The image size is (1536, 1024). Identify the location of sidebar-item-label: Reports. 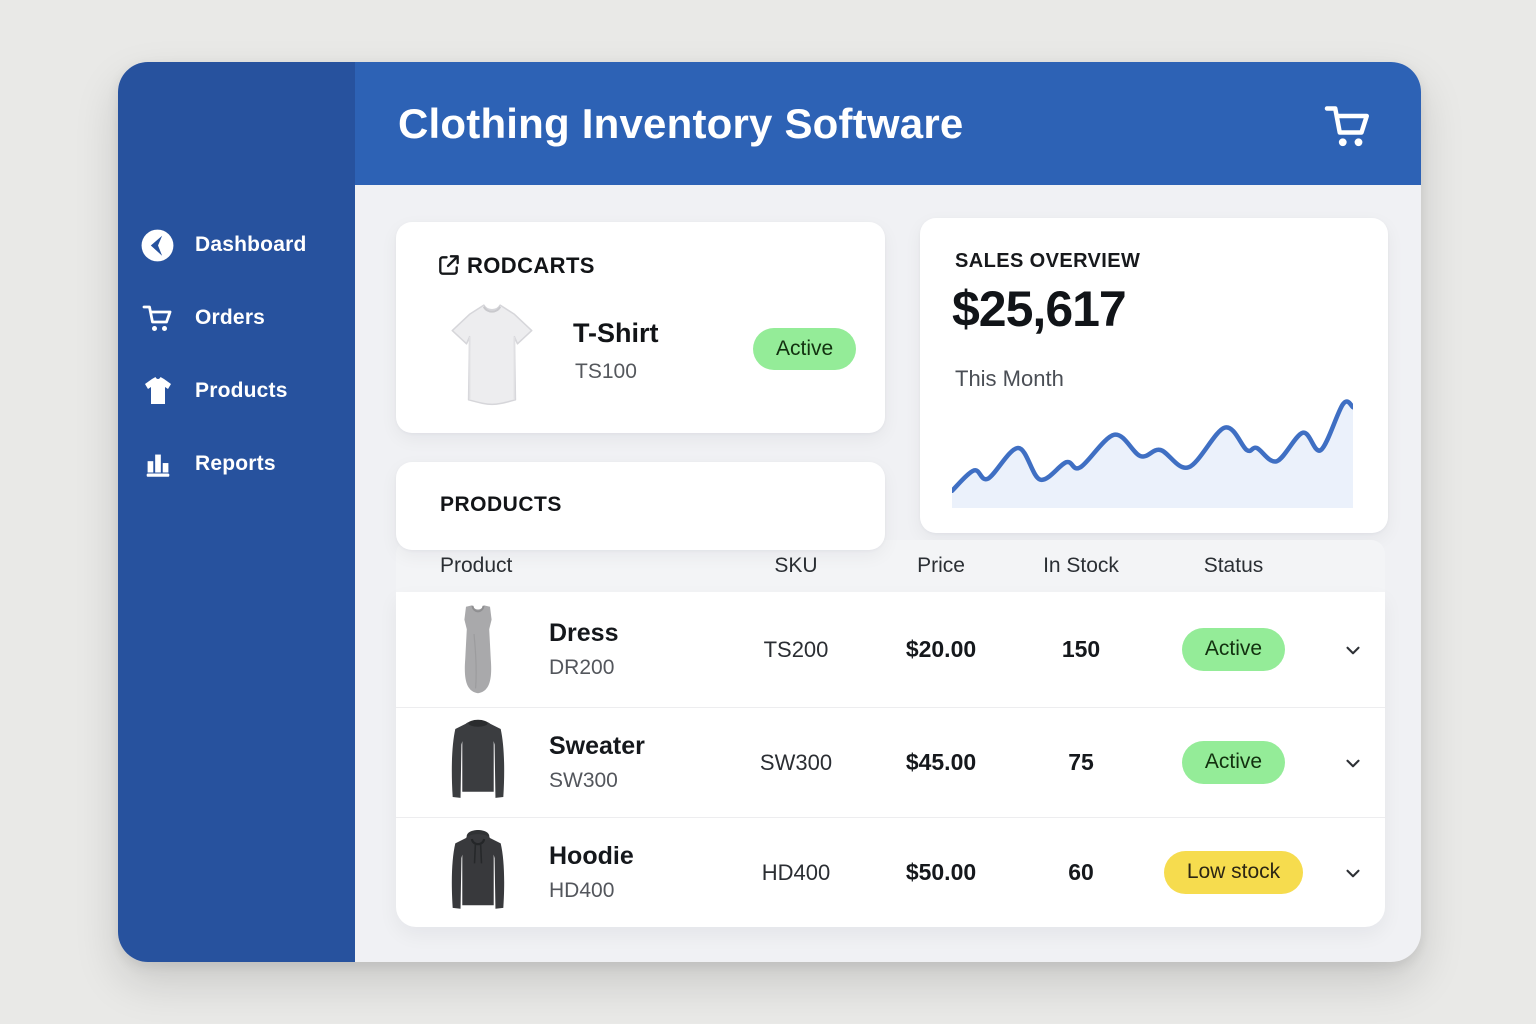
(235, 463).